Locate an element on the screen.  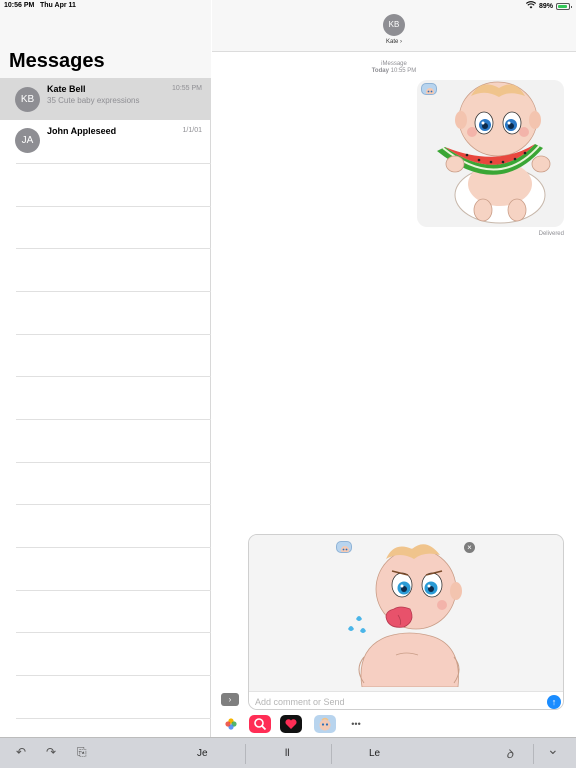
more-apps-button: ••• is located at coordinates (356, 724).